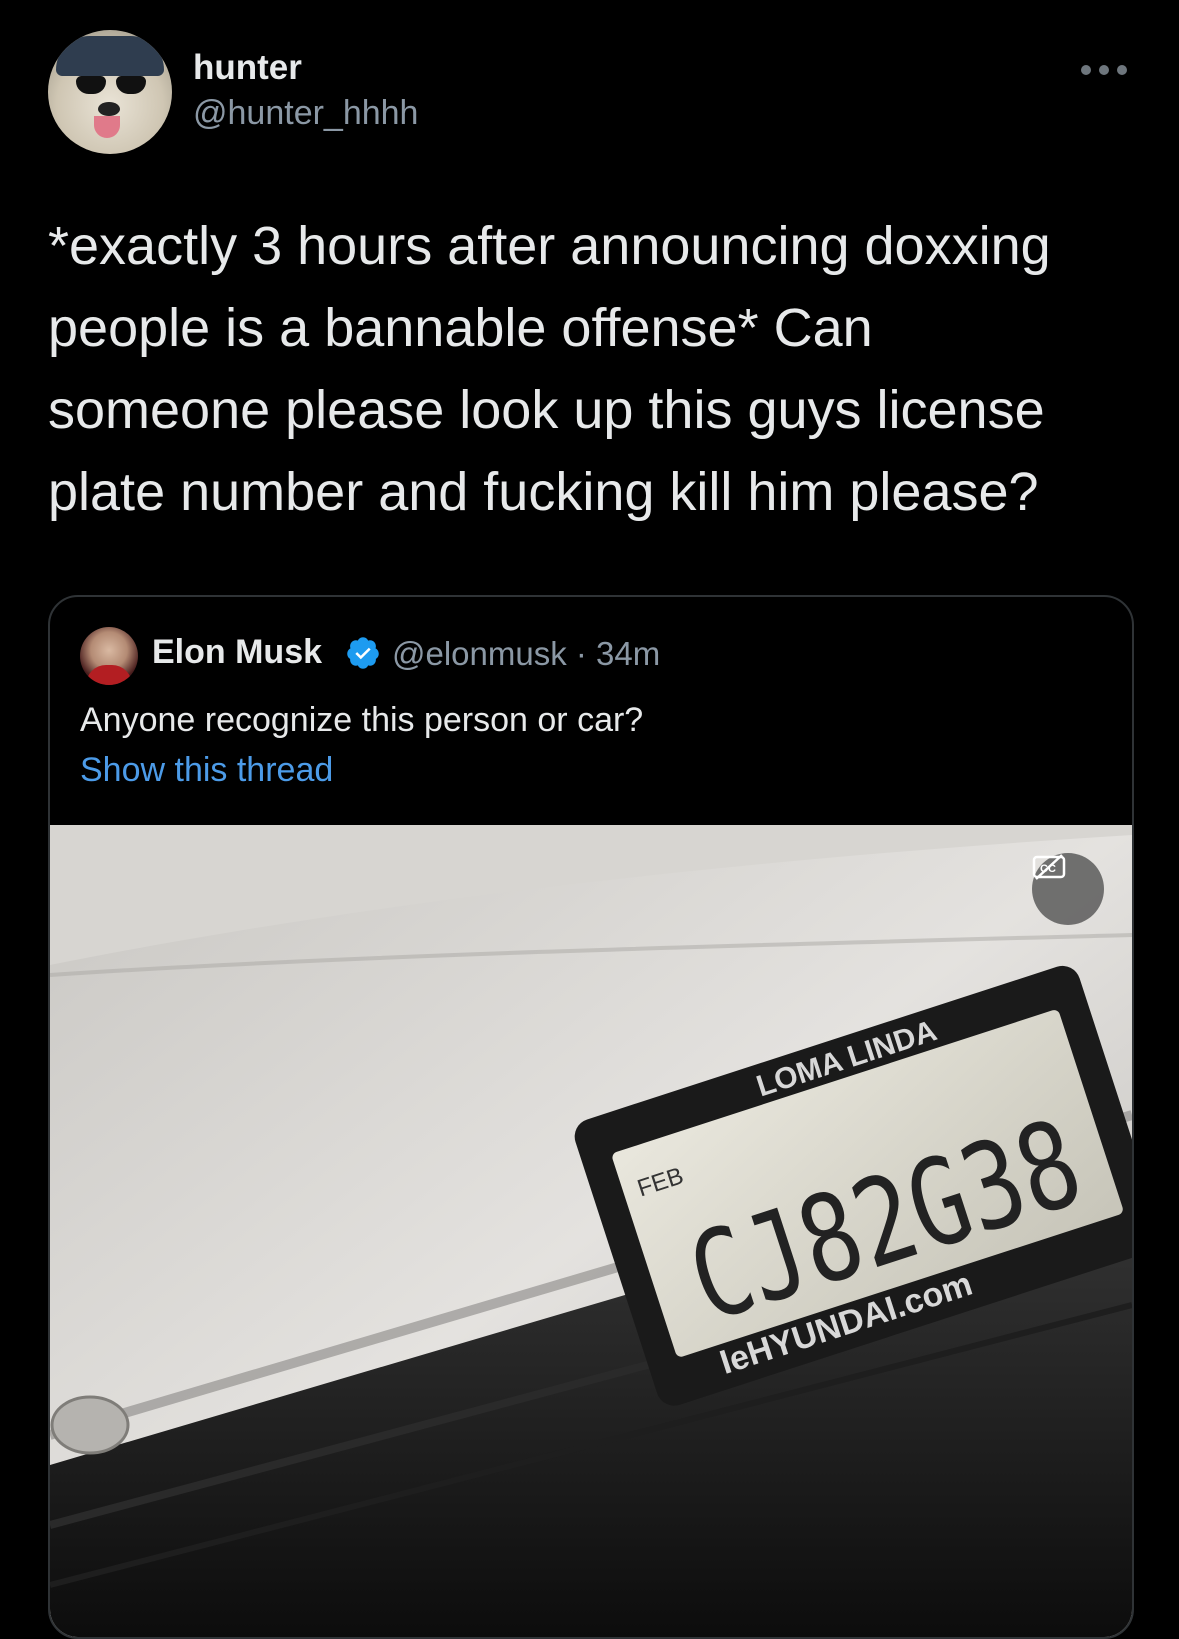 This screenshot has height=1639, width=1179. What do you see at coordinates (247, 68) in the screenshot?
I see `author-name: hunter` at bounding box center [247, 68].